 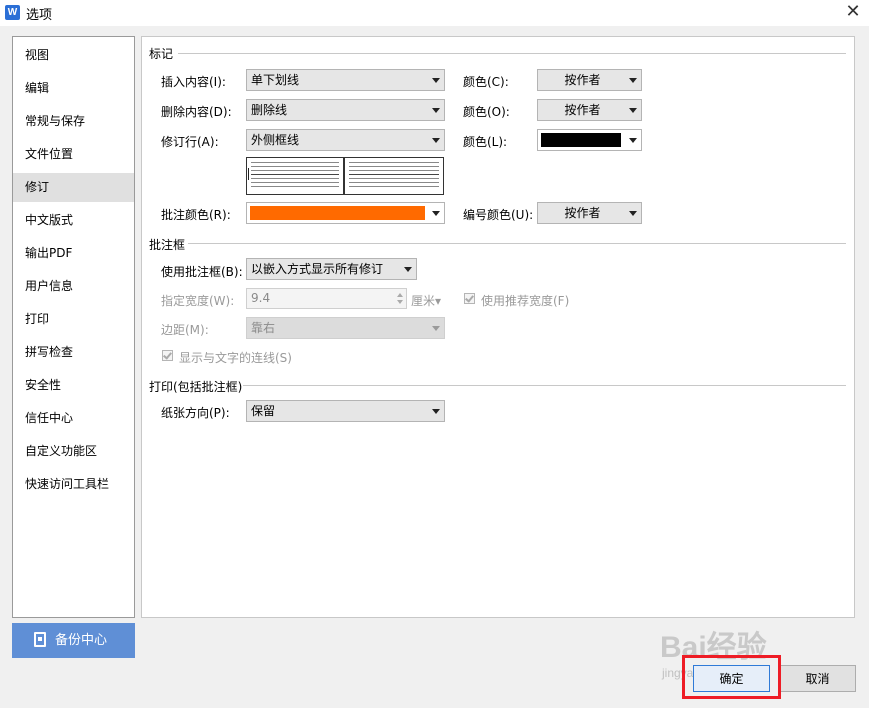 I want to click on spin-up-icon, so click(x=400, y=295).